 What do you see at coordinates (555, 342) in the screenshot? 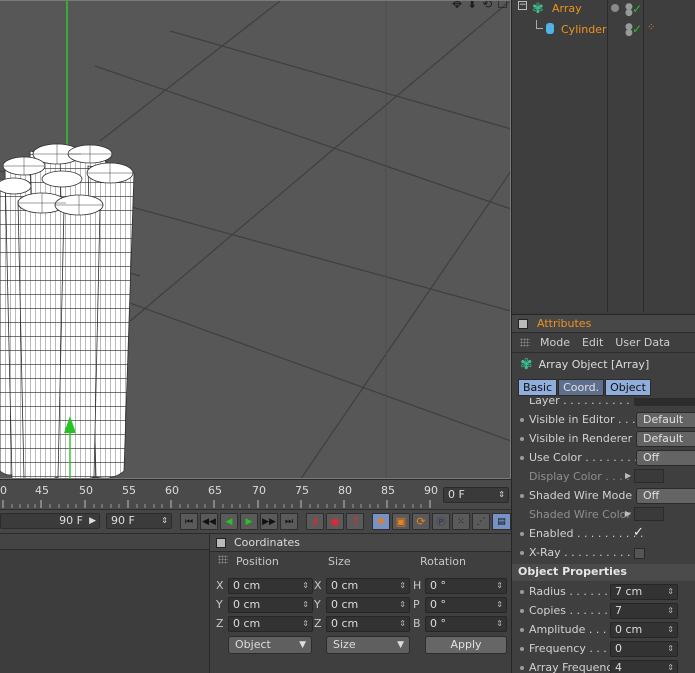
I see `menu-mode: Mode` at bounding box center [555, 342].